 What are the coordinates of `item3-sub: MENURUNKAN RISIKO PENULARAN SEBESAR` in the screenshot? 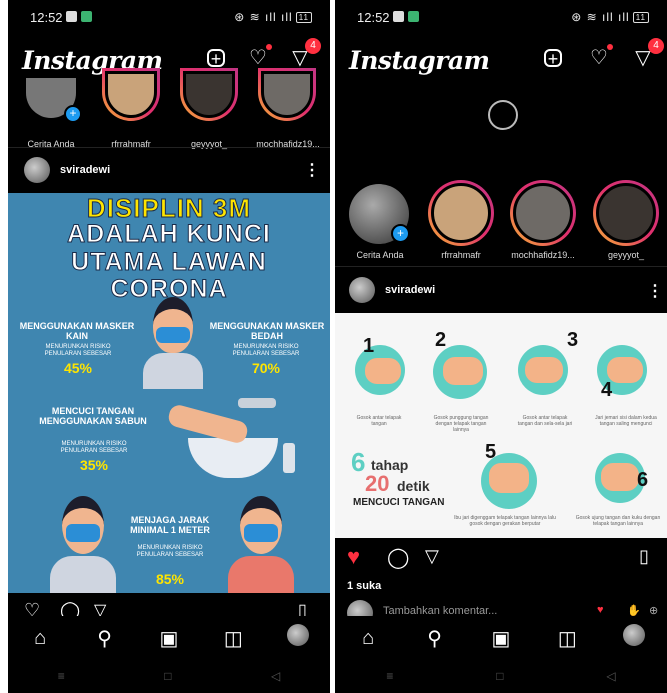 It's located at (94, 447).